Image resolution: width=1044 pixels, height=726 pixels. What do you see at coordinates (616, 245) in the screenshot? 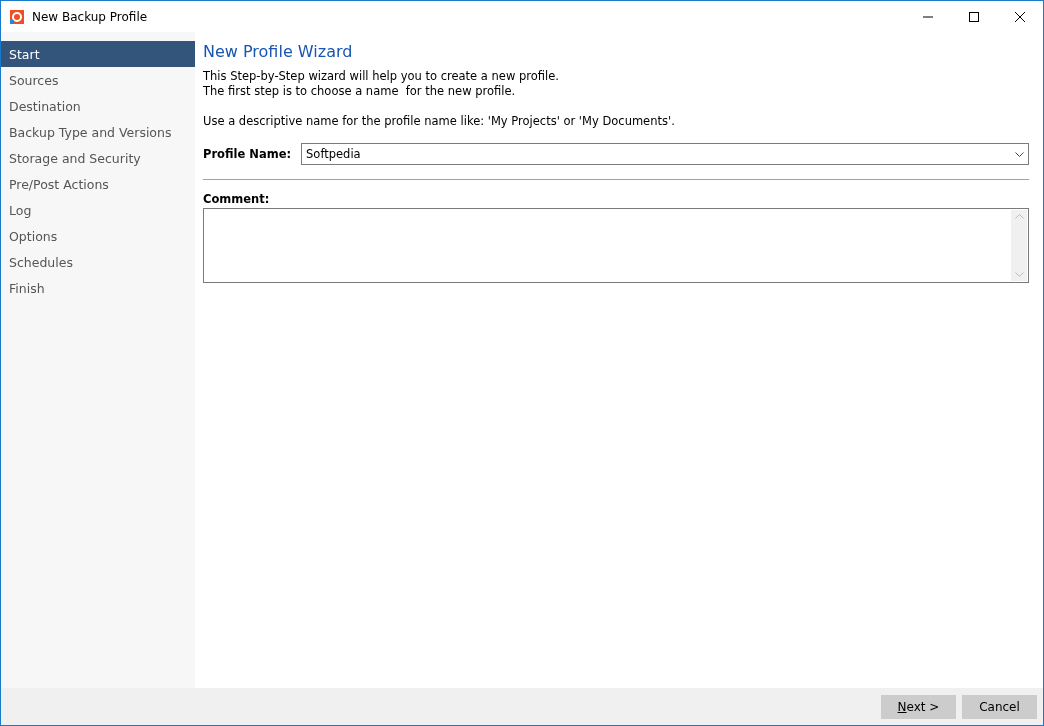
I see `comment-field` at bounding box center [616, 245].